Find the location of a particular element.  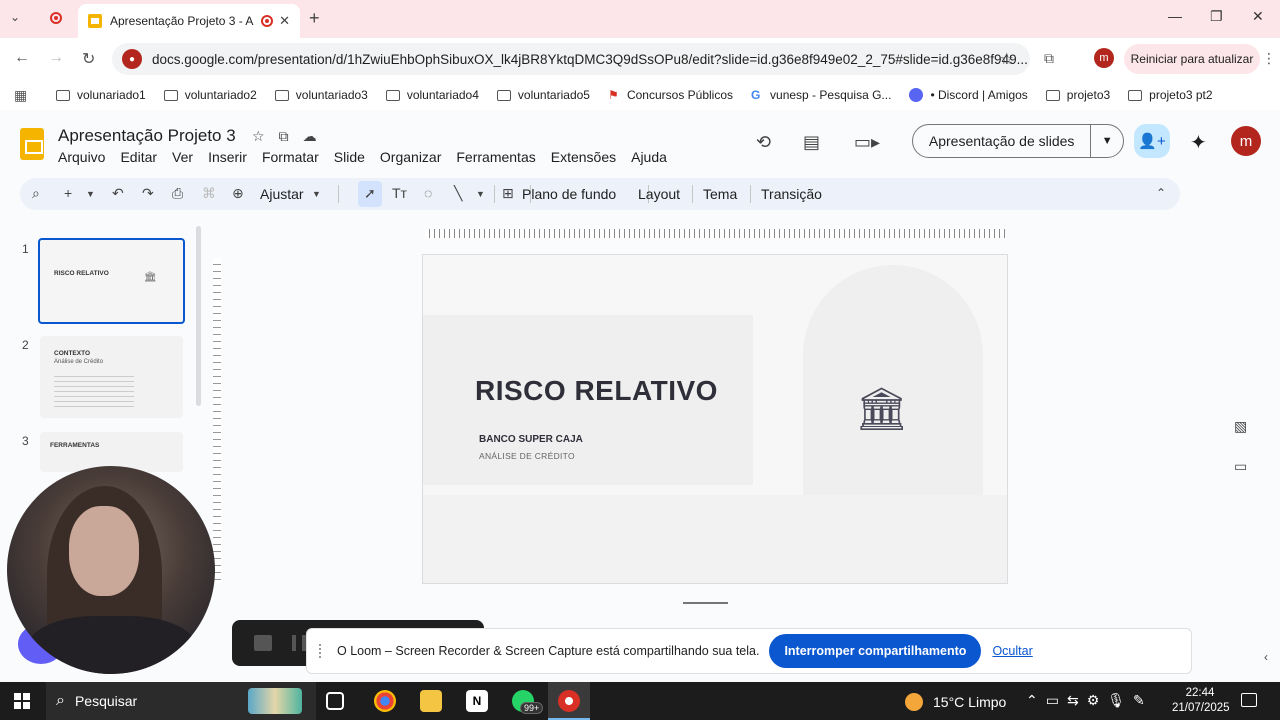

menu-inserir: Inserir is located at coordinates (227, 157).